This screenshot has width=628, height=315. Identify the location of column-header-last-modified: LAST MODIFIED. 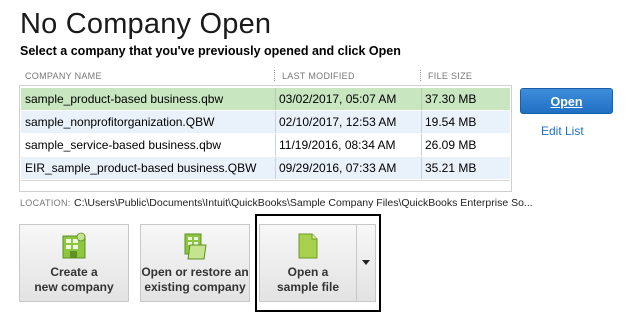
(318, 76).